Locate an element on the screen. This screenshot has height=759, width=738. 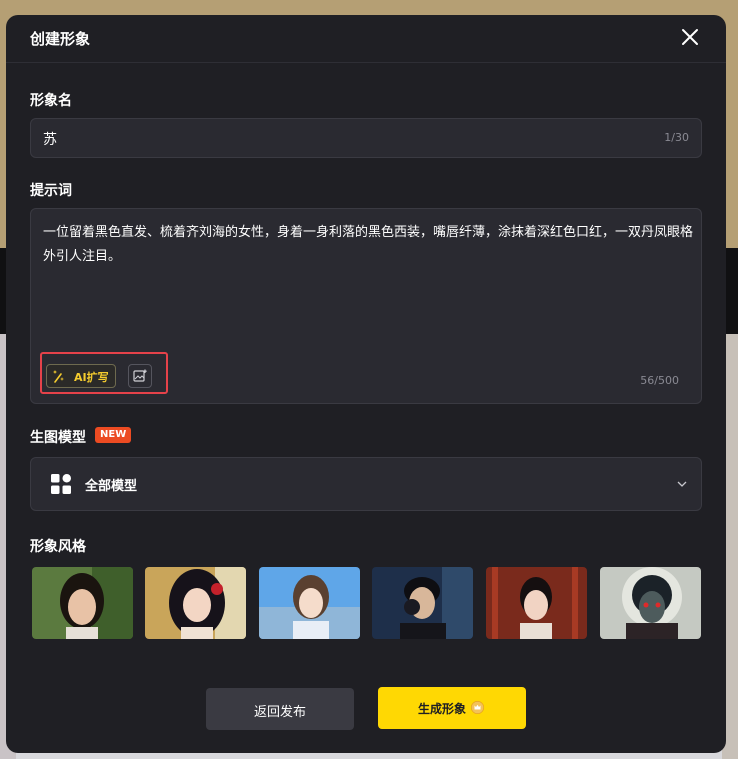
generate-character-label: 生成形象 is located at coordinates (442, 709).